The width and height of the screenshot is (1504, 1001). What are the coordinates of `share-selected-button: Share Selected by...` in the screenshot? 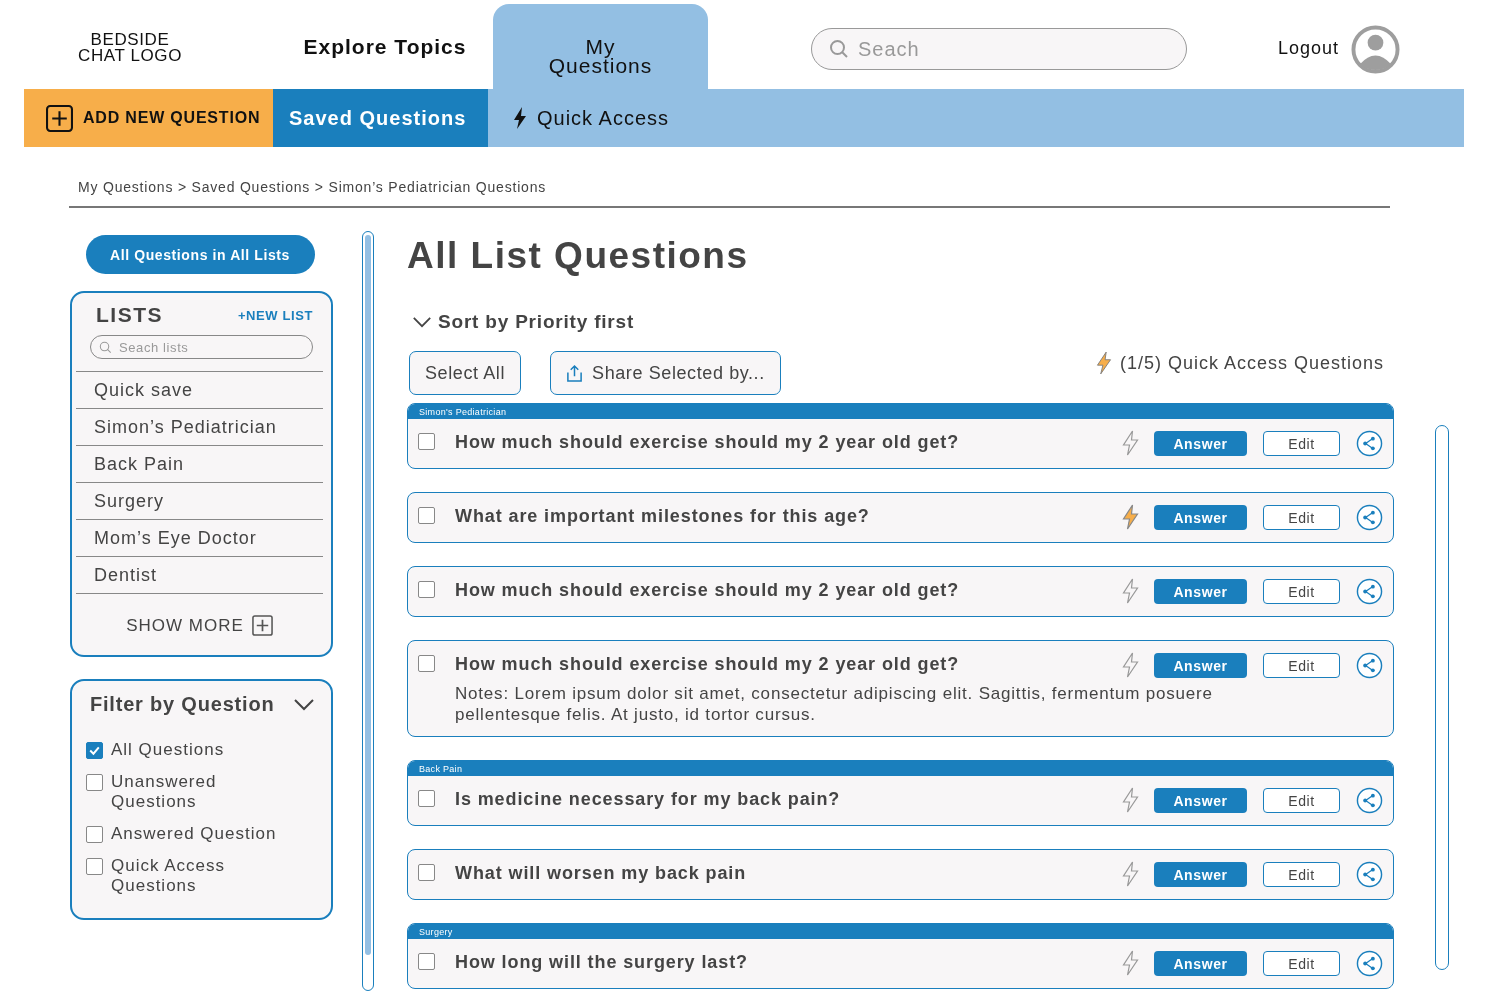 It's located at (665, 373).